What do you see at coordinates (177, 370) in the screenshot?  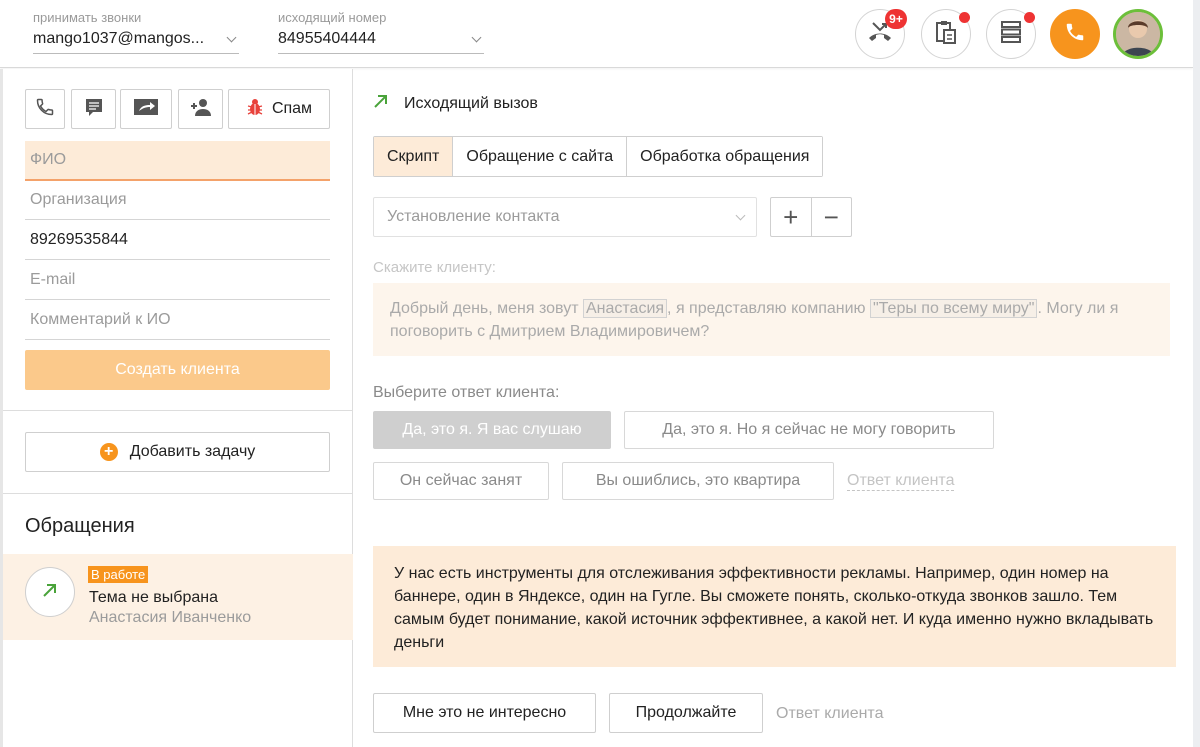 I see `create-client-button: Создать клиента` at bounding box center [177, 370].